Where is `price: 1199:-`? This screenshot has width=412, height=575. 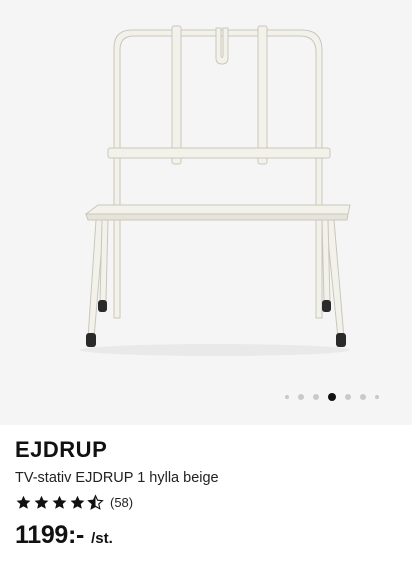
price: 1199:- is located at coordinates (50, 535).